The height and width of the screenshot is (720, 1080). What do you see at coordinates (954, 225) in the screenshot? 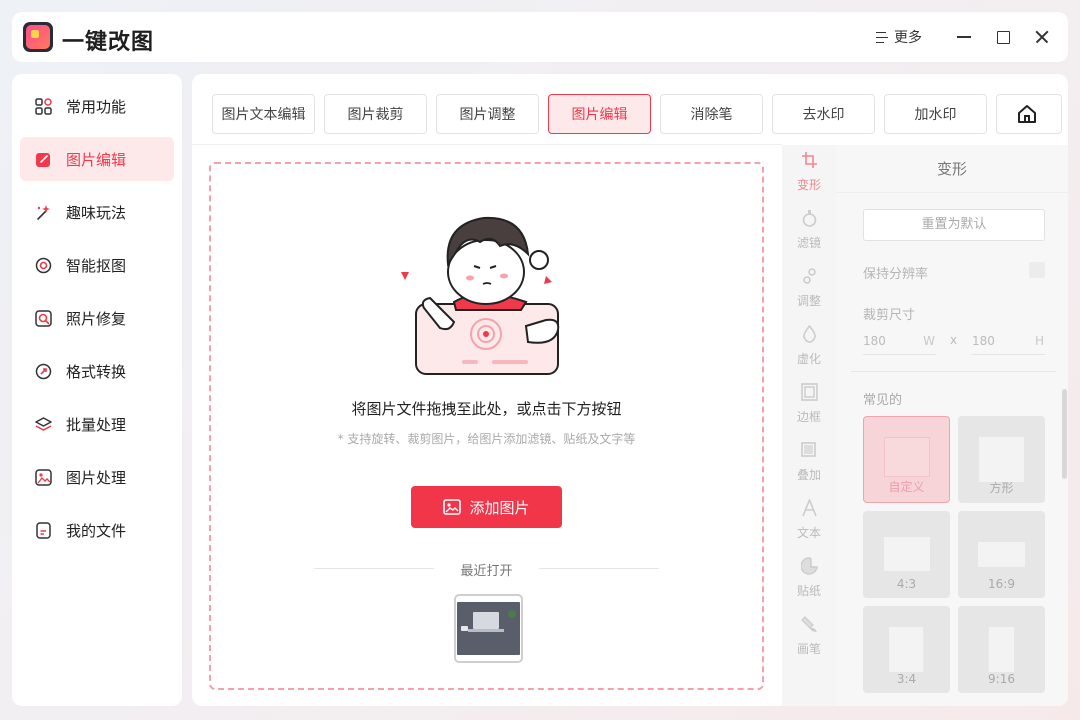
I see `reset-default-button: 重置为默认` at bounding box center [954, 225].